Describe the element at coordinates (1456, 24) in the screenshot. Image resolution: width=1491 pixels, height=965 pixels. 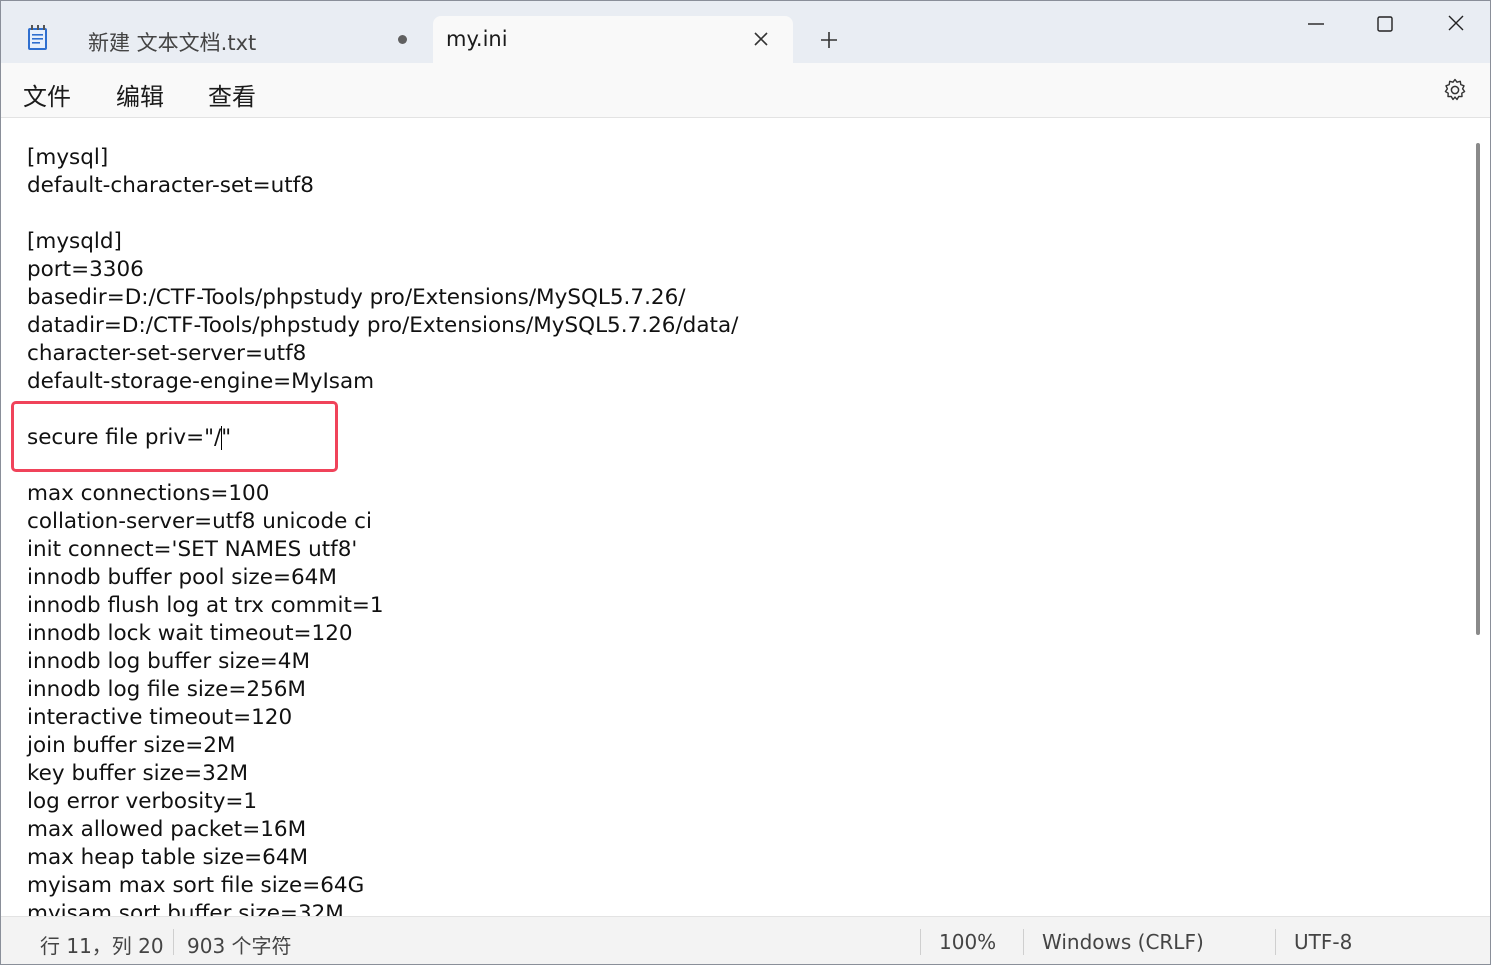
I see `close-window-icon` at that location.